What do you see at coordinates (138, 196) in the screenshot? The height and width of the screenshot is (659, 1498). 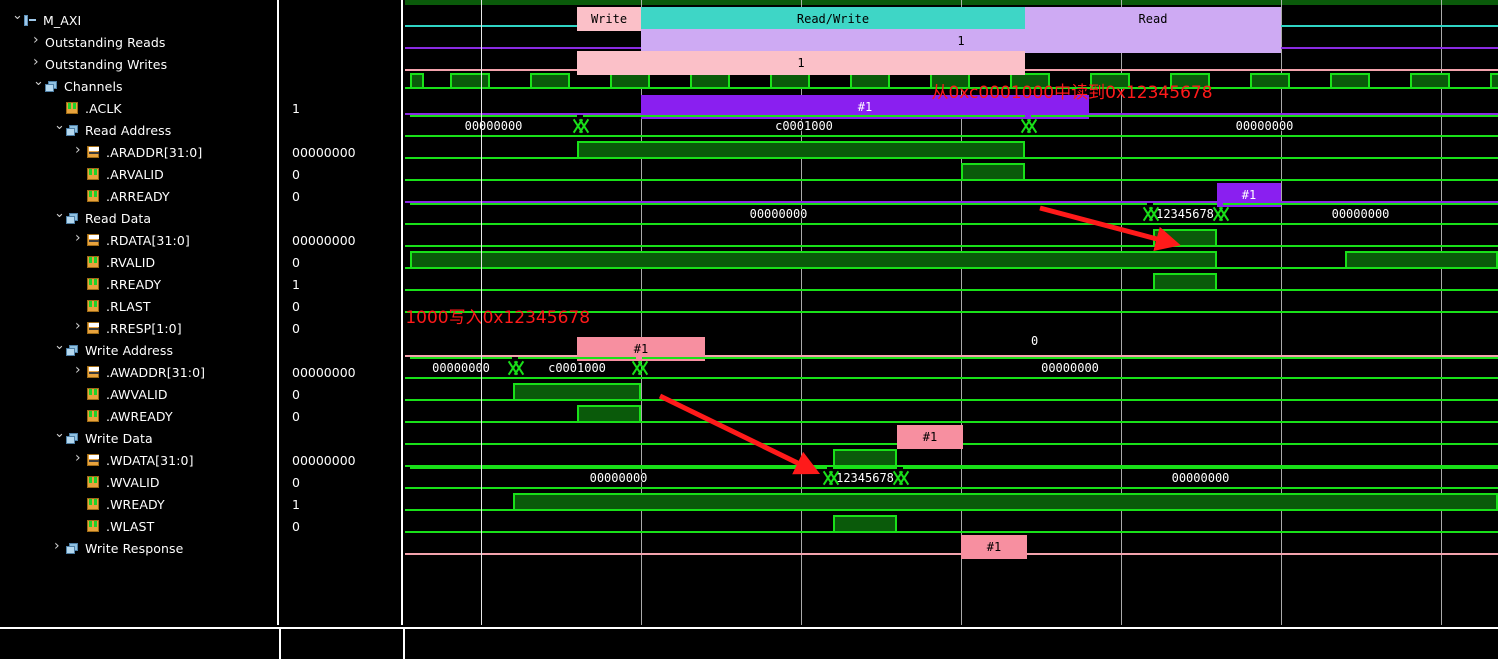 I see `tree-item-label: .ARREADY` at bounding box center [138, 196].